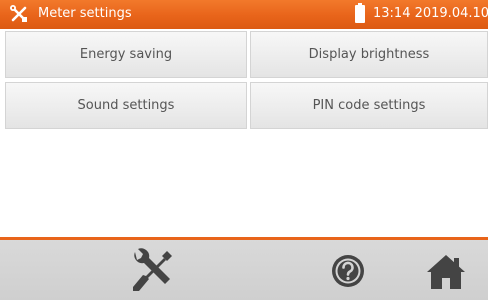 The image size is (488, 300). I want to click on home-icon, so click(446, 272).